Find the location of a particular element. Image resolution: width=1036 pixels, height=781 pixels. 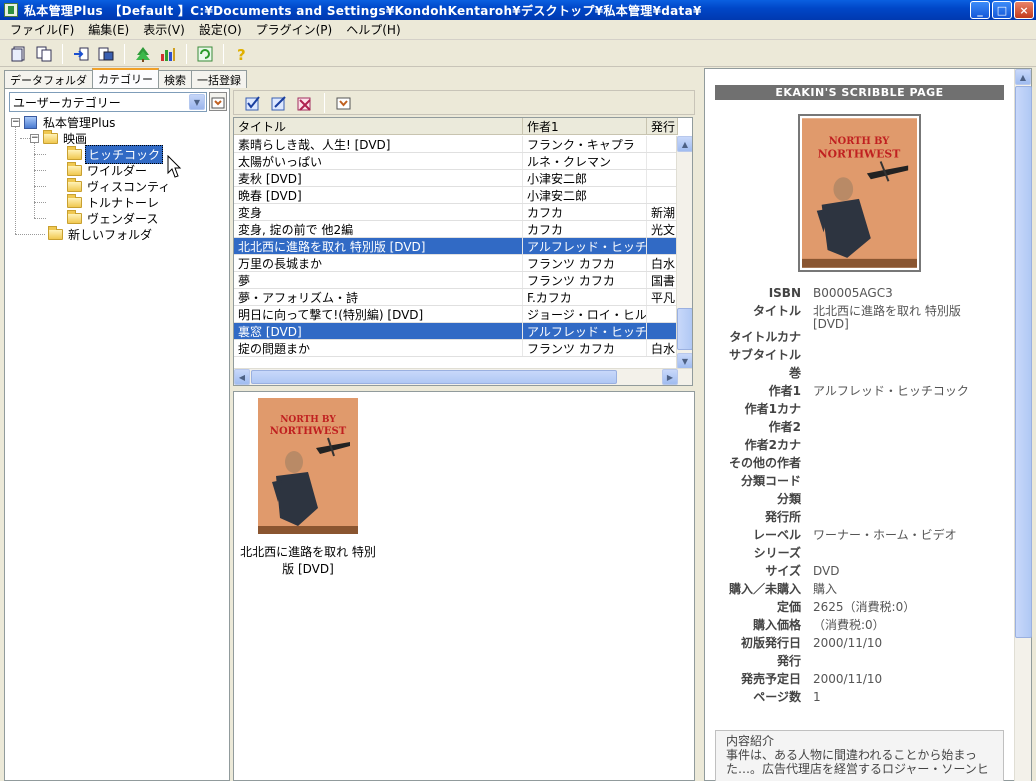

category-select: ユーザーカテゴリー ▼ is located at coordinates (108, 102).